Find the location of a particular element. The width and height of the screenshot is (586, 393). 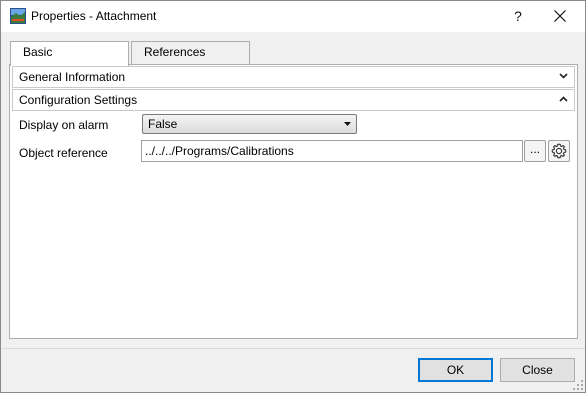

object-reference-settings-button is located at coordinates (559, 151).